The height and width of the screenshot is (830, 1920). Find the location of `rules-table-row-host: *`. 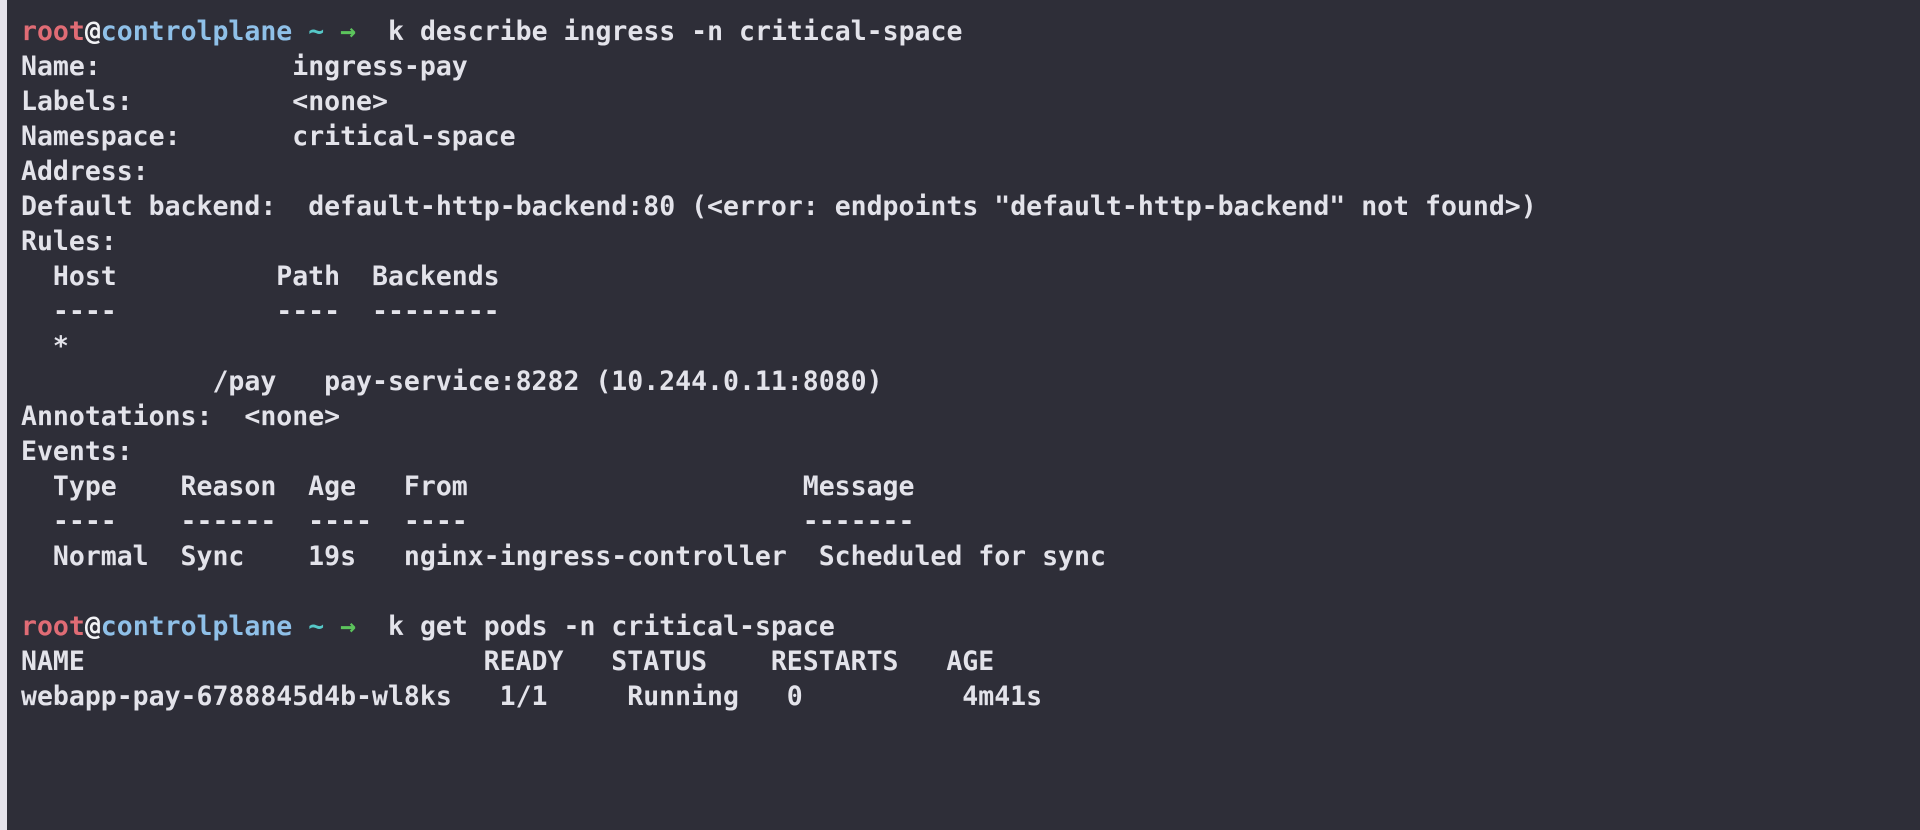

rules-table-row-host: * is located at coordinates (45, 346).